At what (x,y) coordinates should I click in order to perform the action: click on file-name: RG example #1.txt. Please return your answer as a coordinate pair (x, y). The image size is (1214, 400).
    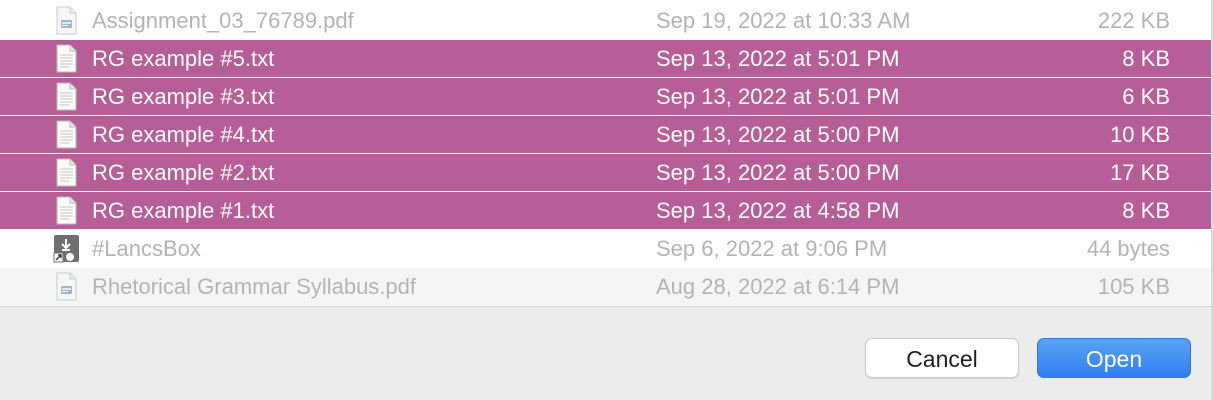
    Looking at the image, I should click on (183, 210).